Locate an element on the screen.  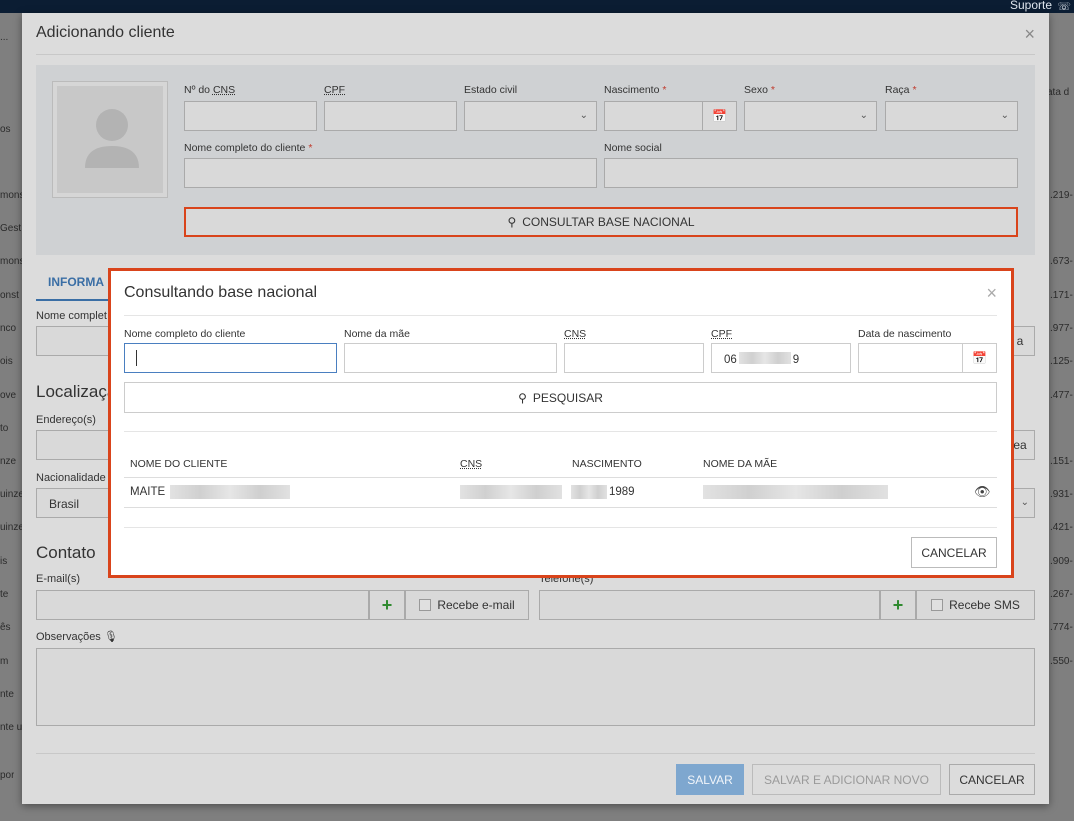
bg-text: nco is located at coordinates (8, 328).